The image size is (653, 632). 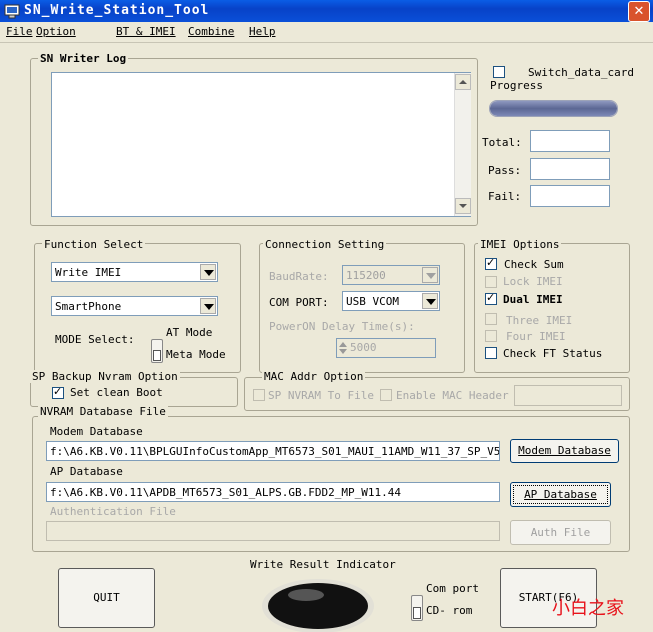 I want to click on write-result-indicator-label: Write Result Indicator, so click(x=323, y=564).